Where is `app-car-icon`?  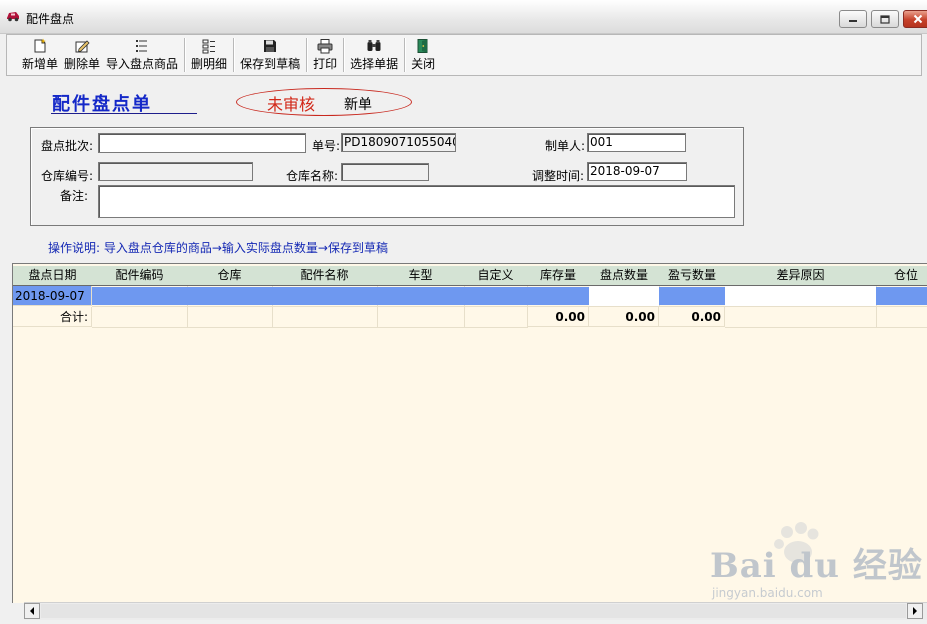
app-car-icon is located at coordinates (13, 16).